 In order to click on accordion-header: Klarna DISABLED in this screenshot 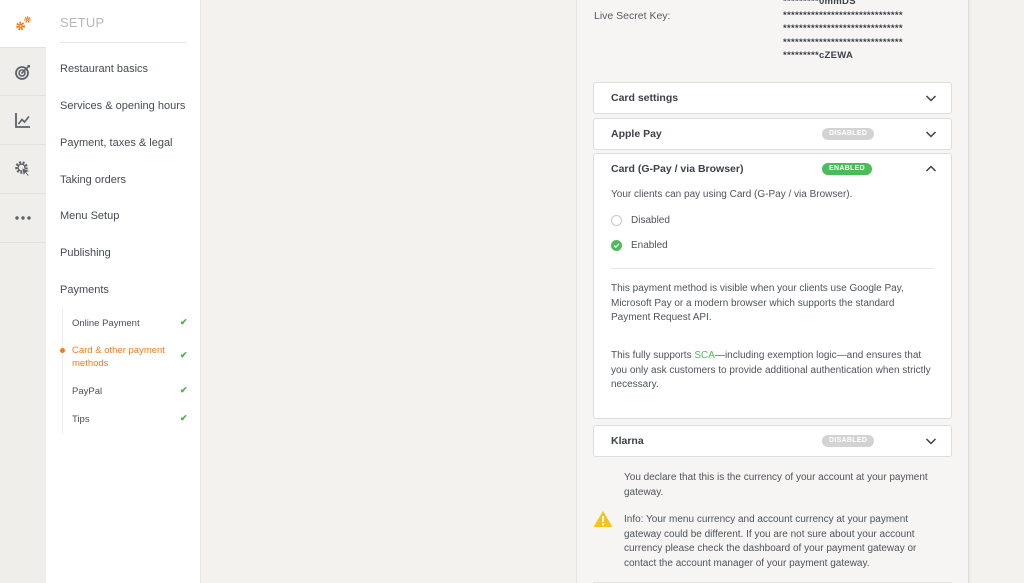, I will do `click(772, 441)`.